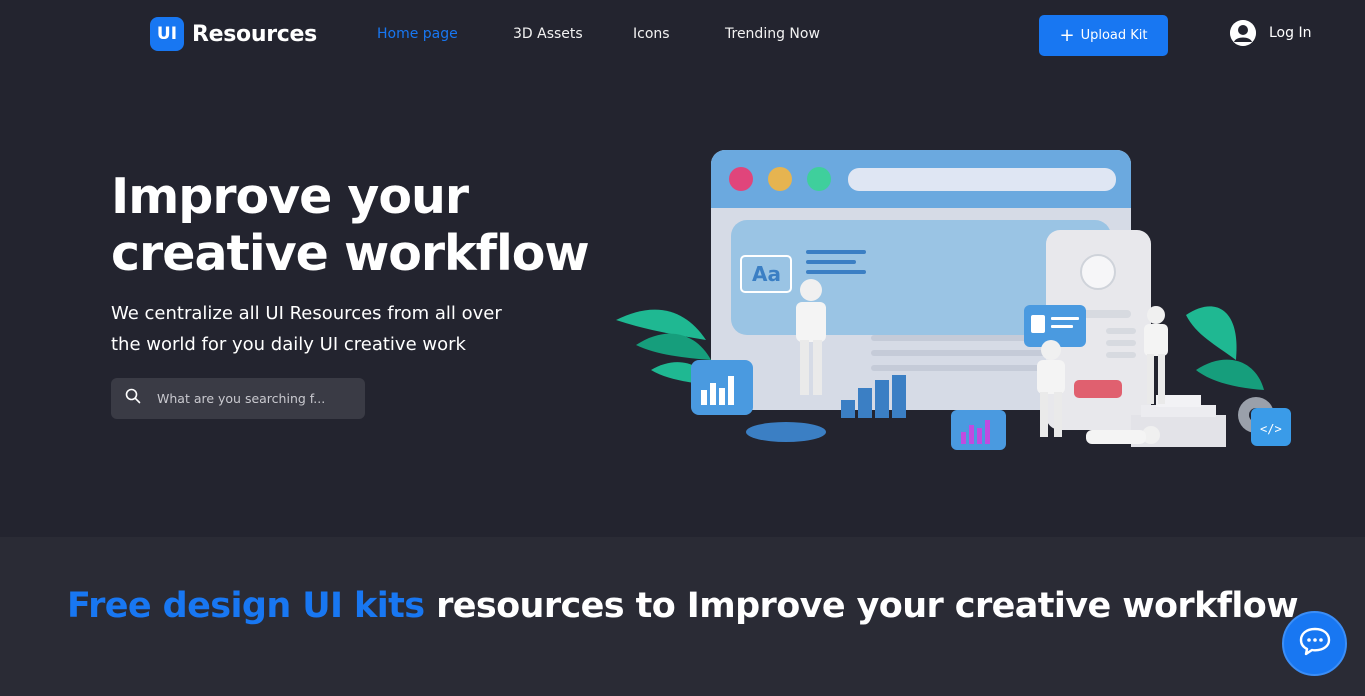 The height and width of the screenshot is (696, 1365). I want to click on chat-bubble-icon, so click(1315, 643).